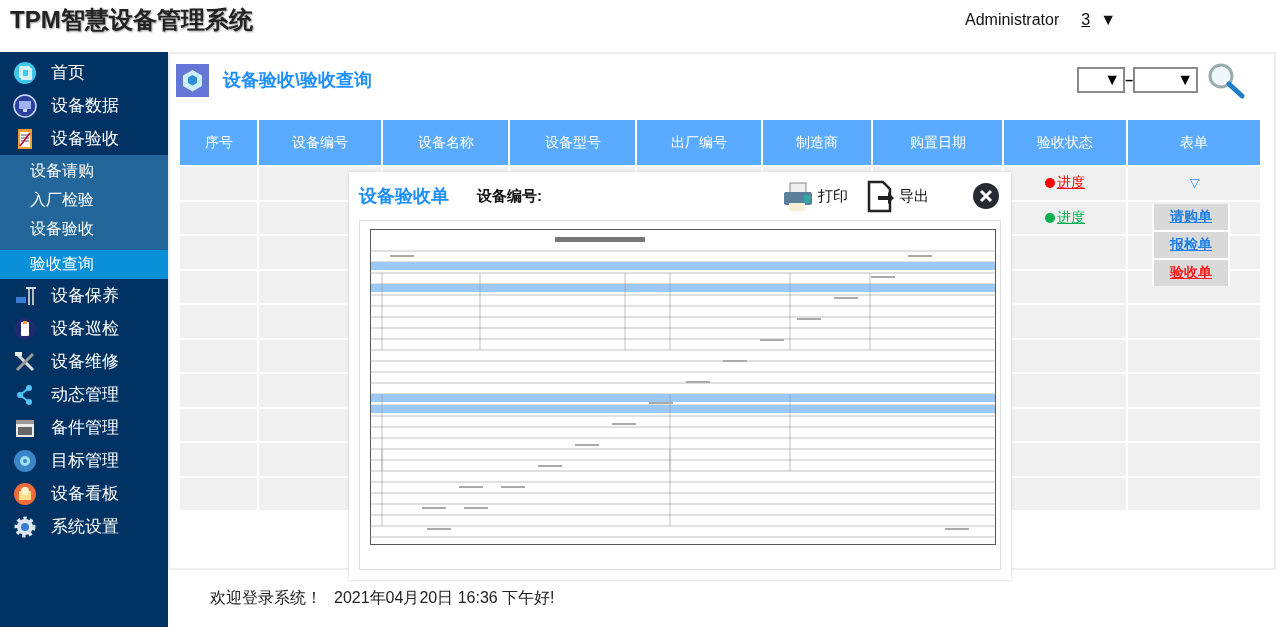 This screenshot has width=1280, height=627. What do you see at coordinates (84, 171) in the screenshot?
I see `nav-subitem: 设备请购` at bounding box center [84, 171].